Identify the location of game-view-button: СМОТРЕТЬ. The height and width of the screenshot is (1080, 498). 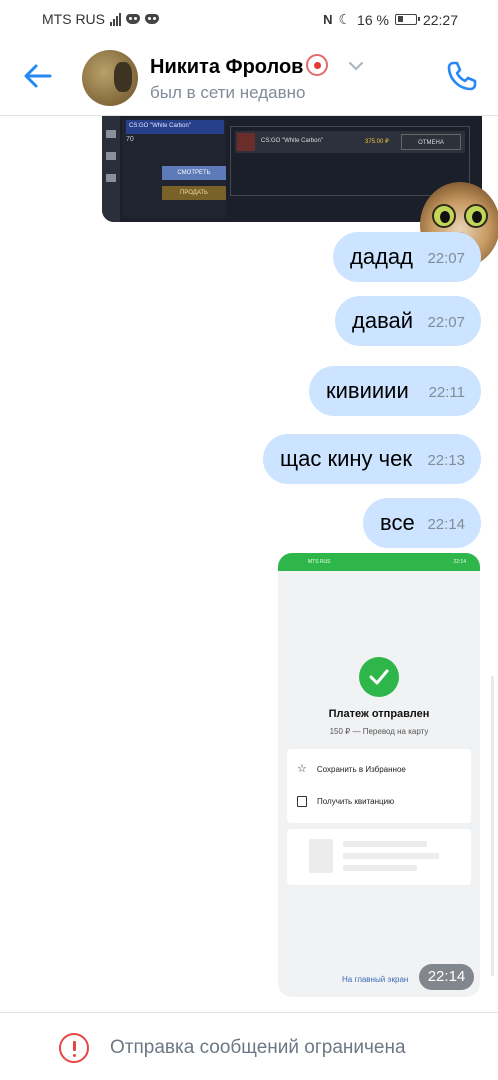
(194, 173).